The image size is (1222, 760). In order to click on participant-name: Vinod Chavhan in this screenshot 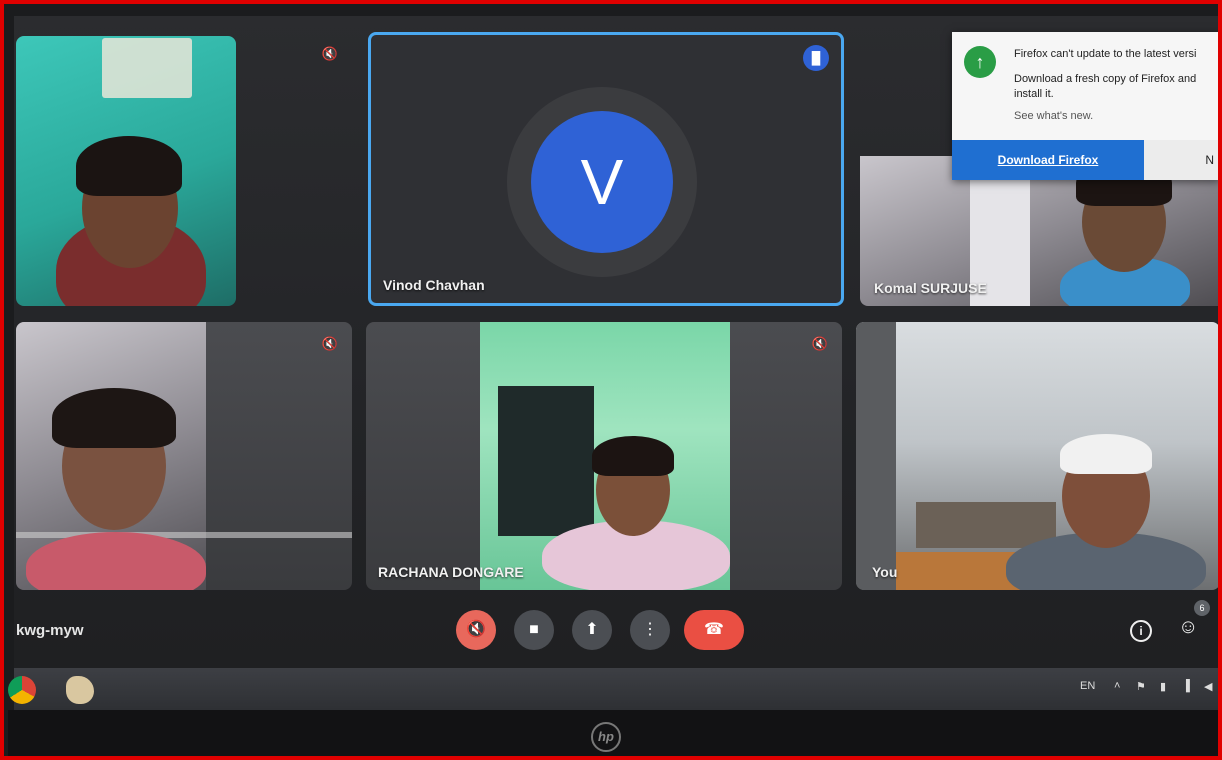, I will do `click(434, 285)`.